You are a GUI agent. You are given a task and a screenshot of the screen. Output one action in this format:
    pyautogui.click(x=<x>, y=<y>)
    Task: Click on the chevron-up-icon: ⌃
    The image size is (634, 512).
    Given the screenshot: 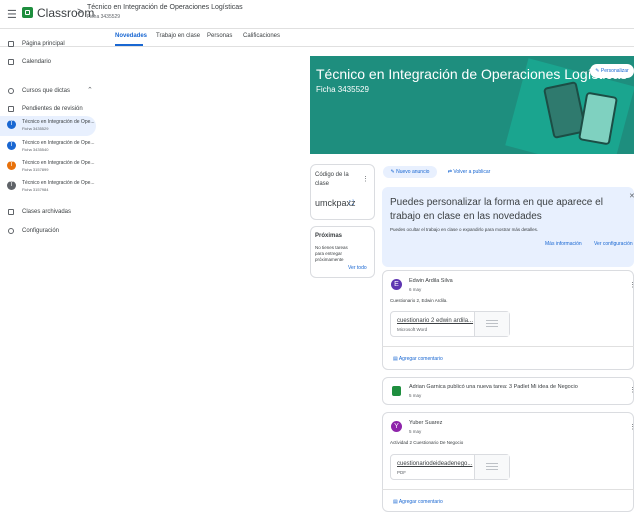 What is the action you would take?
    pyautogui.click(x=90, y=90)
    